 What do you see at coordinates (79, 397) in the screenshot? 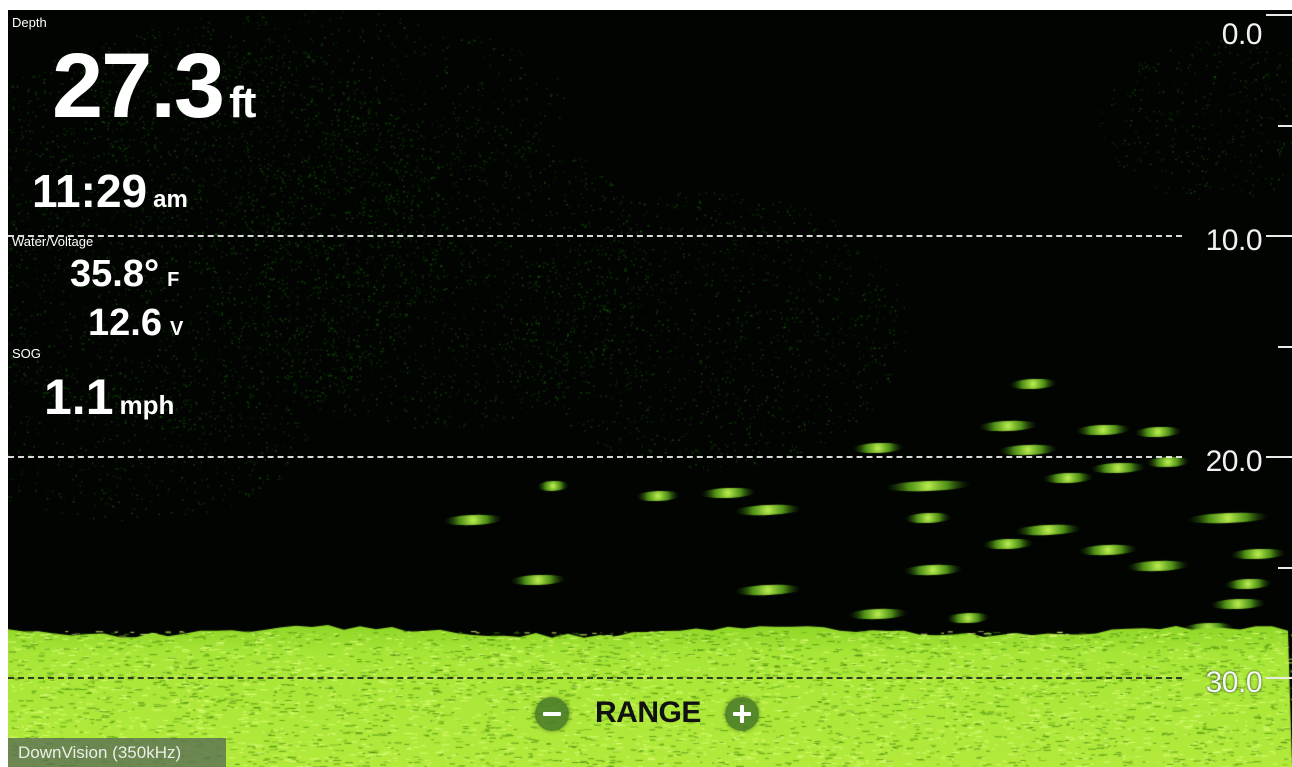
I see `sog-value: 1.1` at bounding box center [79, 397].